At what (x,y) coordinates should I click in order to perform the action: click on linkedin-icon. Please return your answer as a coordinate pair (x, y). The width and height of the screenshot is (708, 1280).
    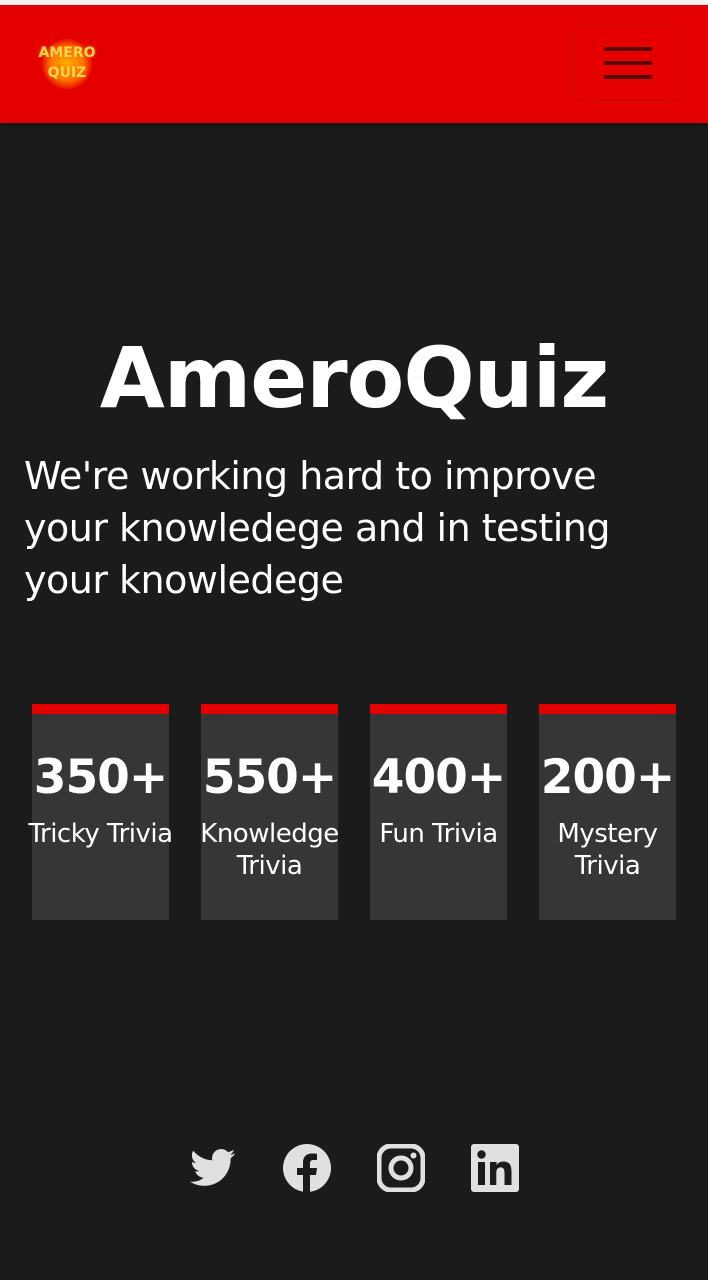
    Looking at the image, I should click on (495, 1168).